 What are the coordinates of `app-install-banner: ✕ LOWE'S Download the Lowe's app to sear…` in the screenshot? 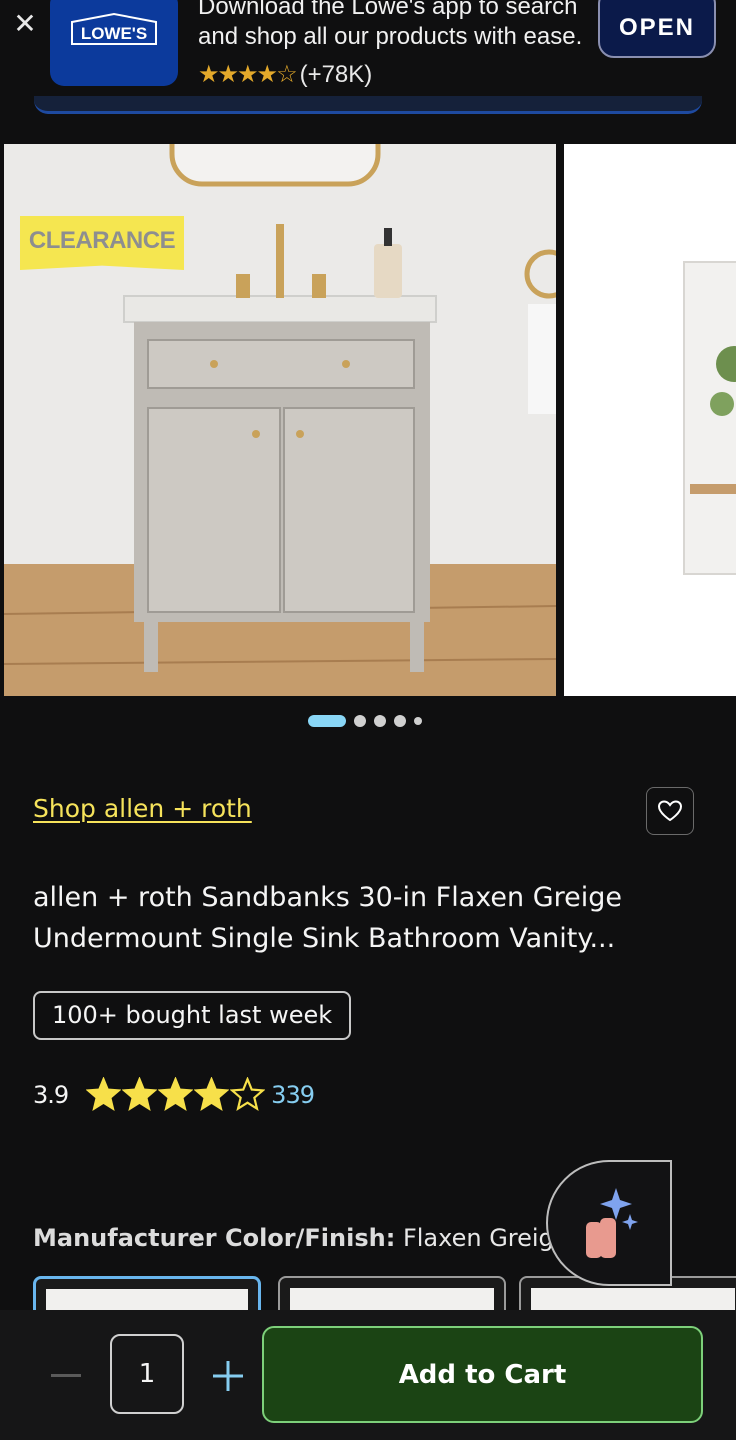 It's located at (368, 50).